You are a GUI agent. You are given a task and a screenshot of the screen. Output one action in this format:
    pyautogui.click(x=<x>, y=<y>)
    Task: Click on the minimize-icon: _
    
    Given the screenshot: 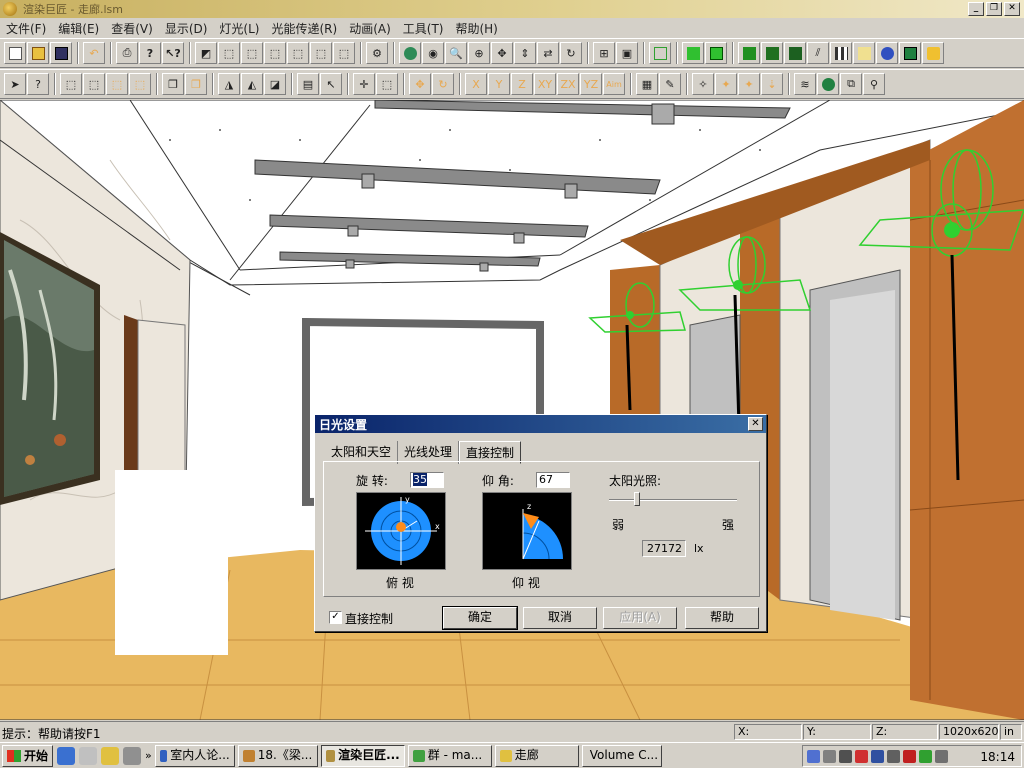 What is the action you would take?
    pyautogui.click(x=976, y=9)
    